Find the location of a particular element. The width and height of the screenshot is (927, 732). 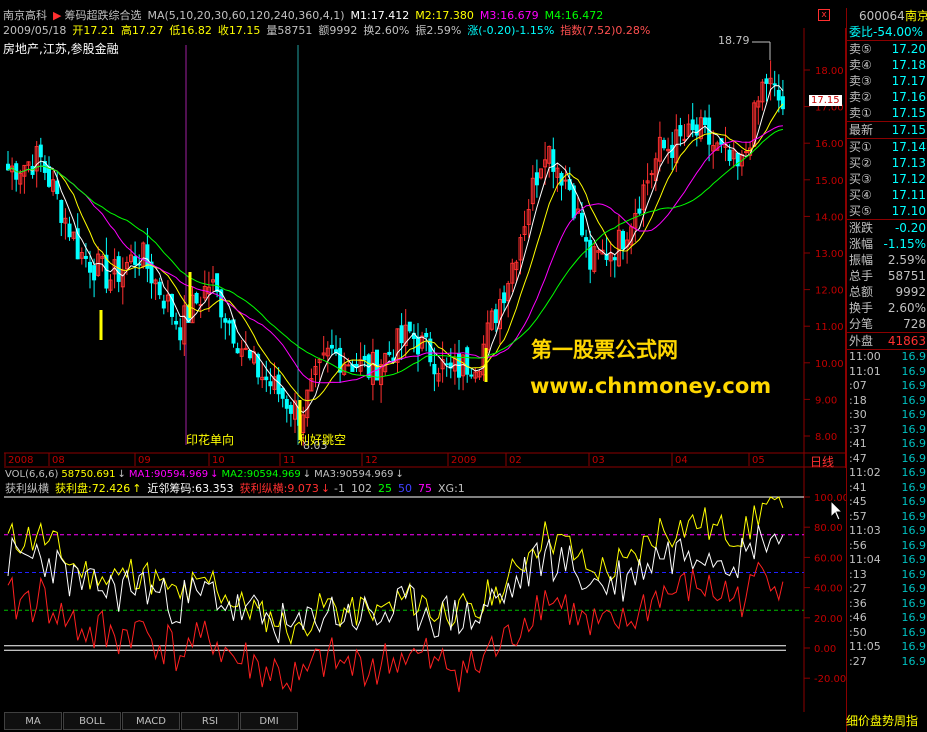

tick-time: :46 is located at coordinates (858, 617).